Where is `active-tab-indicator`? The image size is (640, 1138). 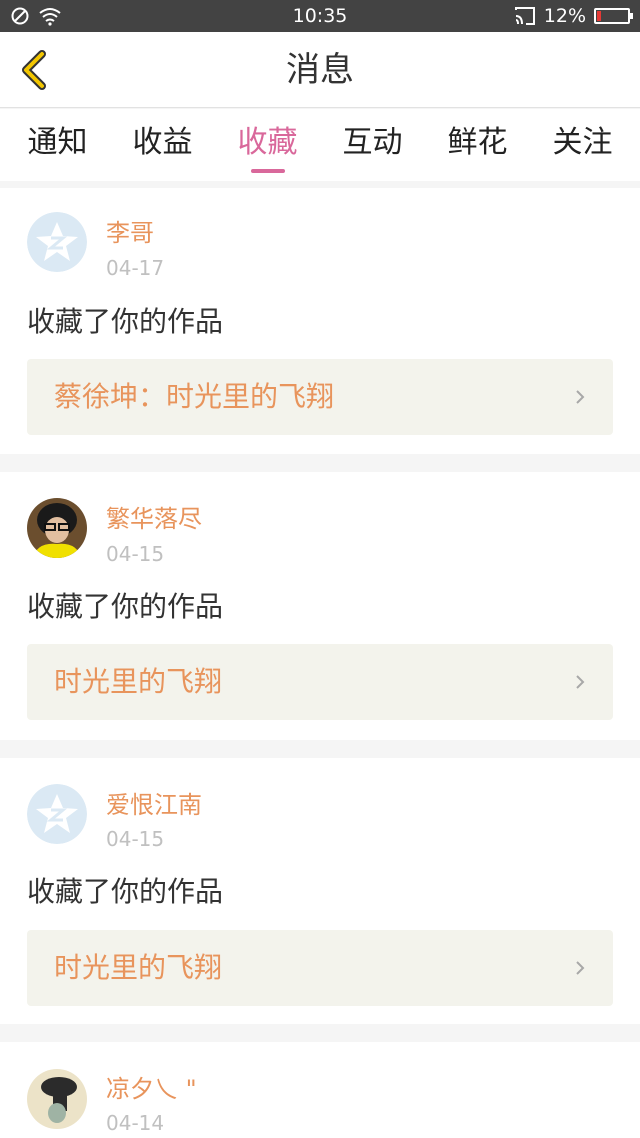
active-tab-indicator is located at coordinates (267, 171).